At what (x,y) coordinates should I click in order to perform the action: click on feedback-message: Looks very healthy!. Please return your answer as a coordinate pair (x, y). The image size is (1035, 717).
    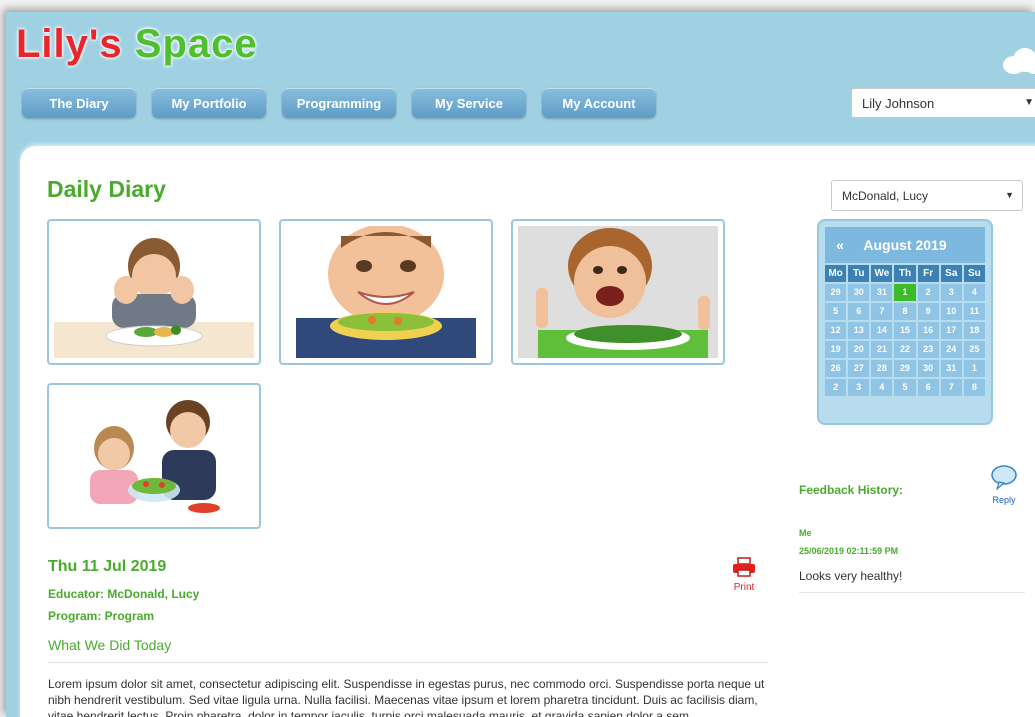
    Looking at the image, I should click on (851, 576).